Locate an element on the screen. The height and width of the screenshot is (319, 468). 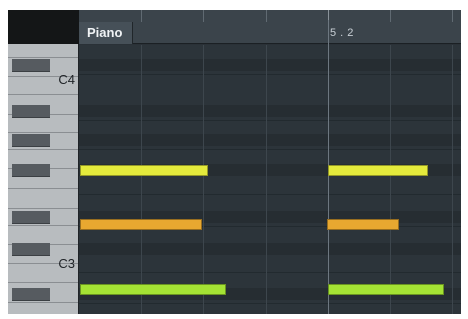
keyboard-corner is located at coordinates (43, 27).